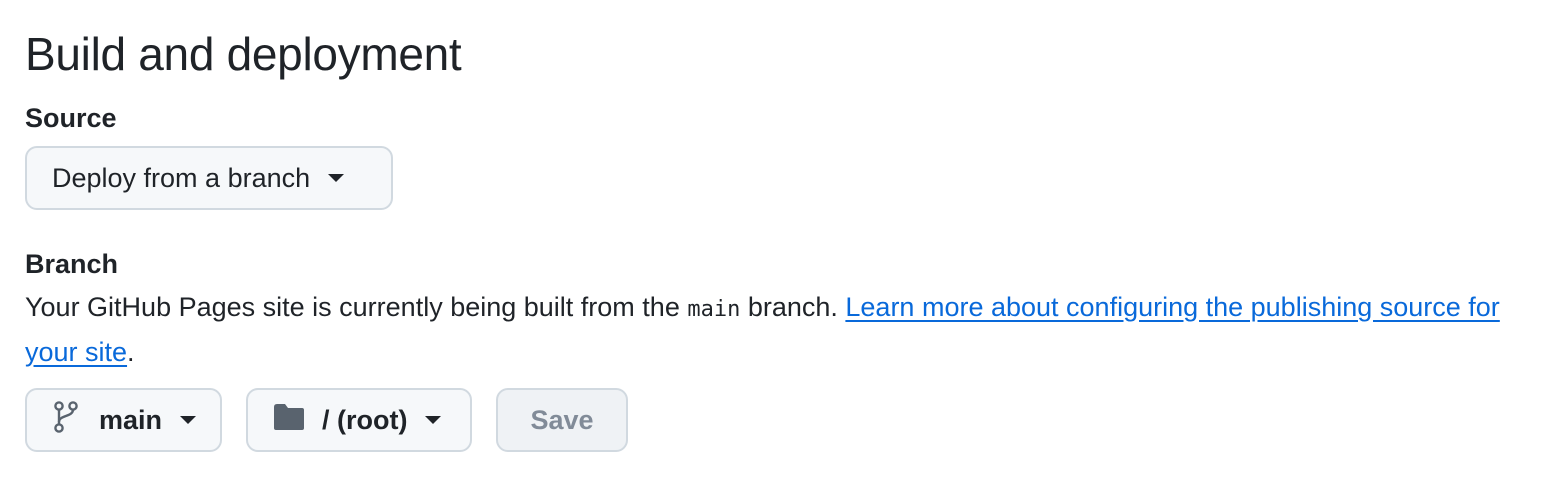 This screenshot has height=482, width=1564. Describe the element at coordinates (289, 420) in the screenshot. I see `folder-icon` at that location.